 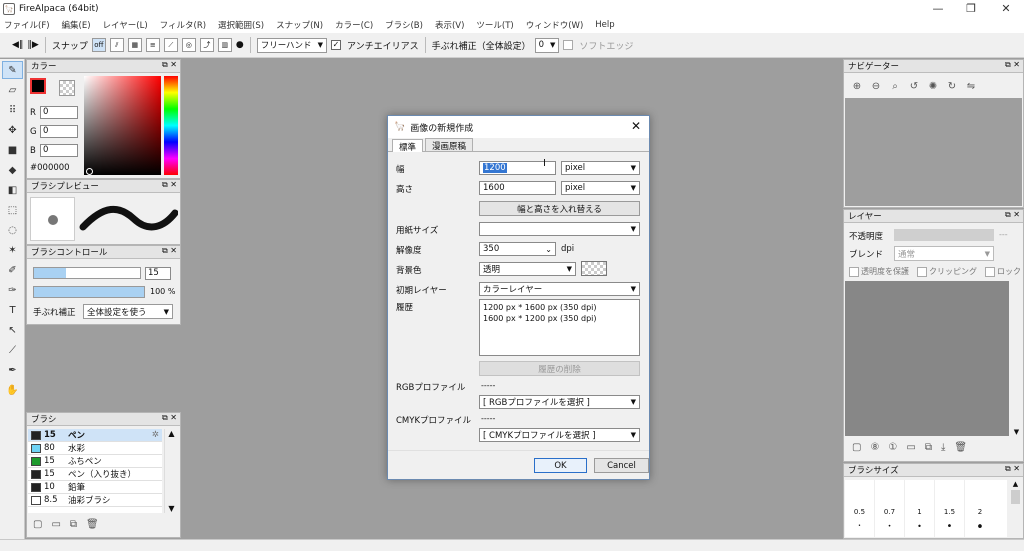 I want to click on zoom-out-icon: ⊖, so click(x=876, y=86).